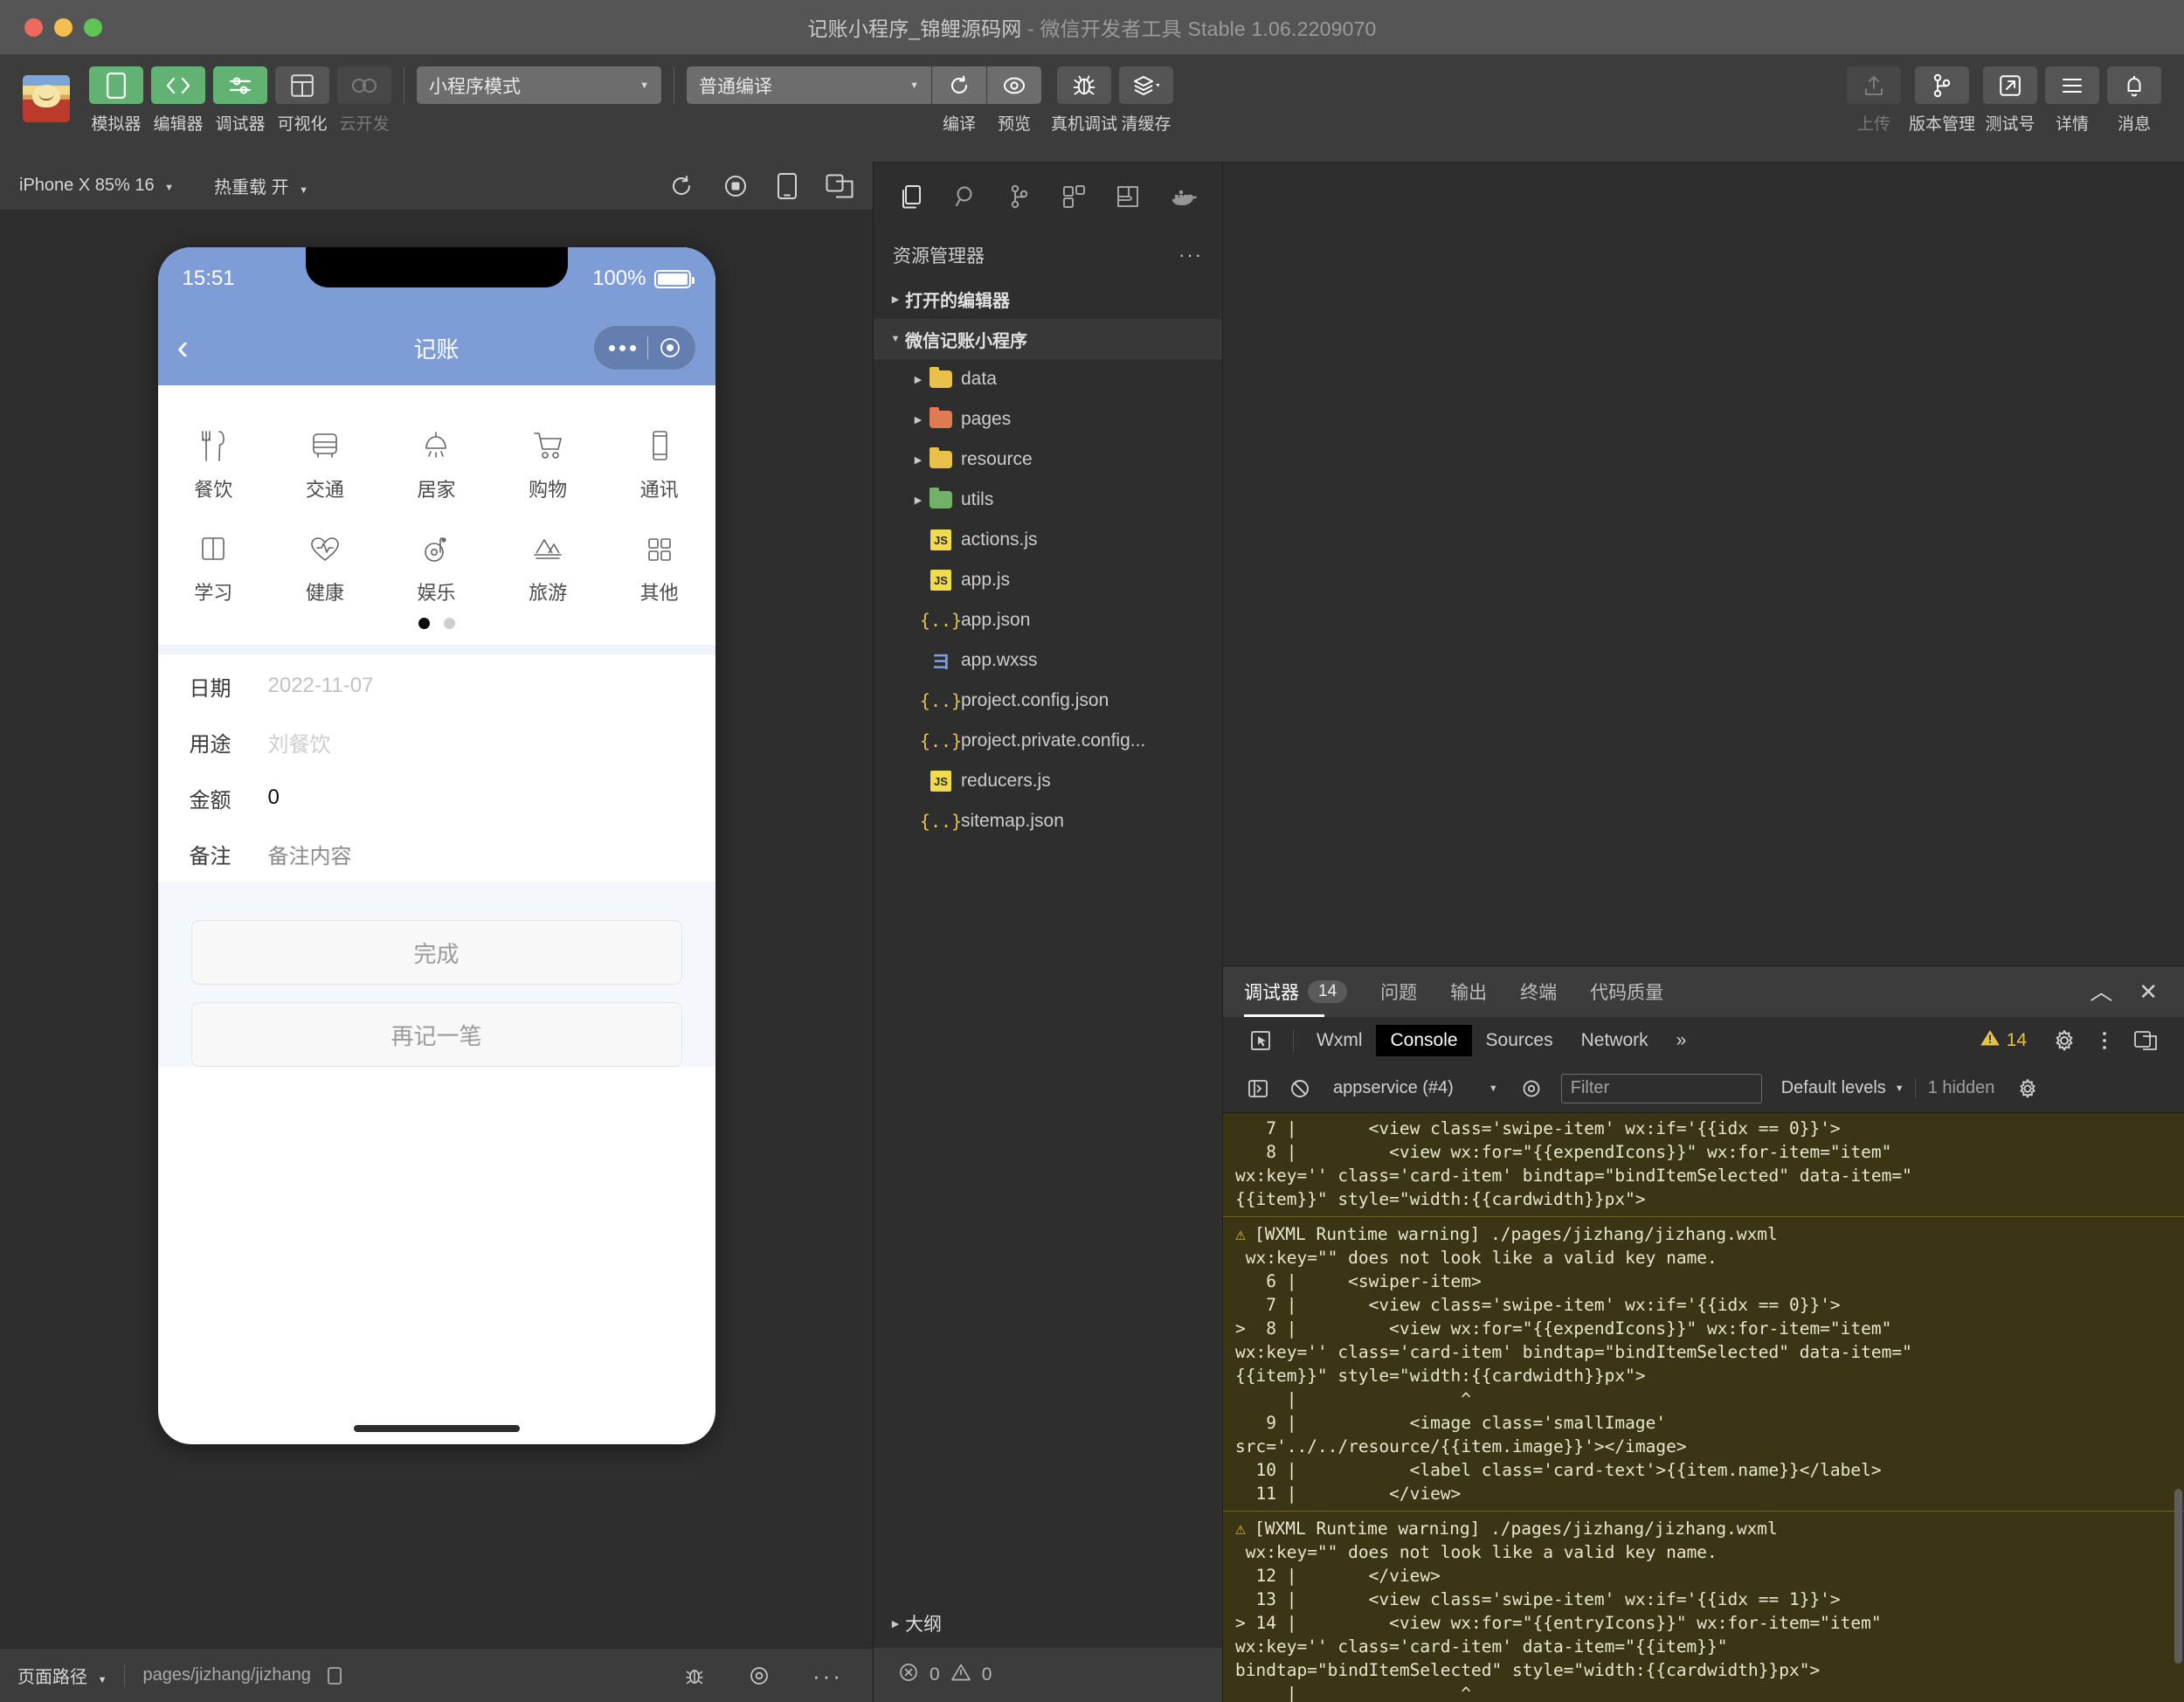 This screenshot has height=1702, width=2184. I want to click on add-another-button: 再记一笔, so click(436, 1034).